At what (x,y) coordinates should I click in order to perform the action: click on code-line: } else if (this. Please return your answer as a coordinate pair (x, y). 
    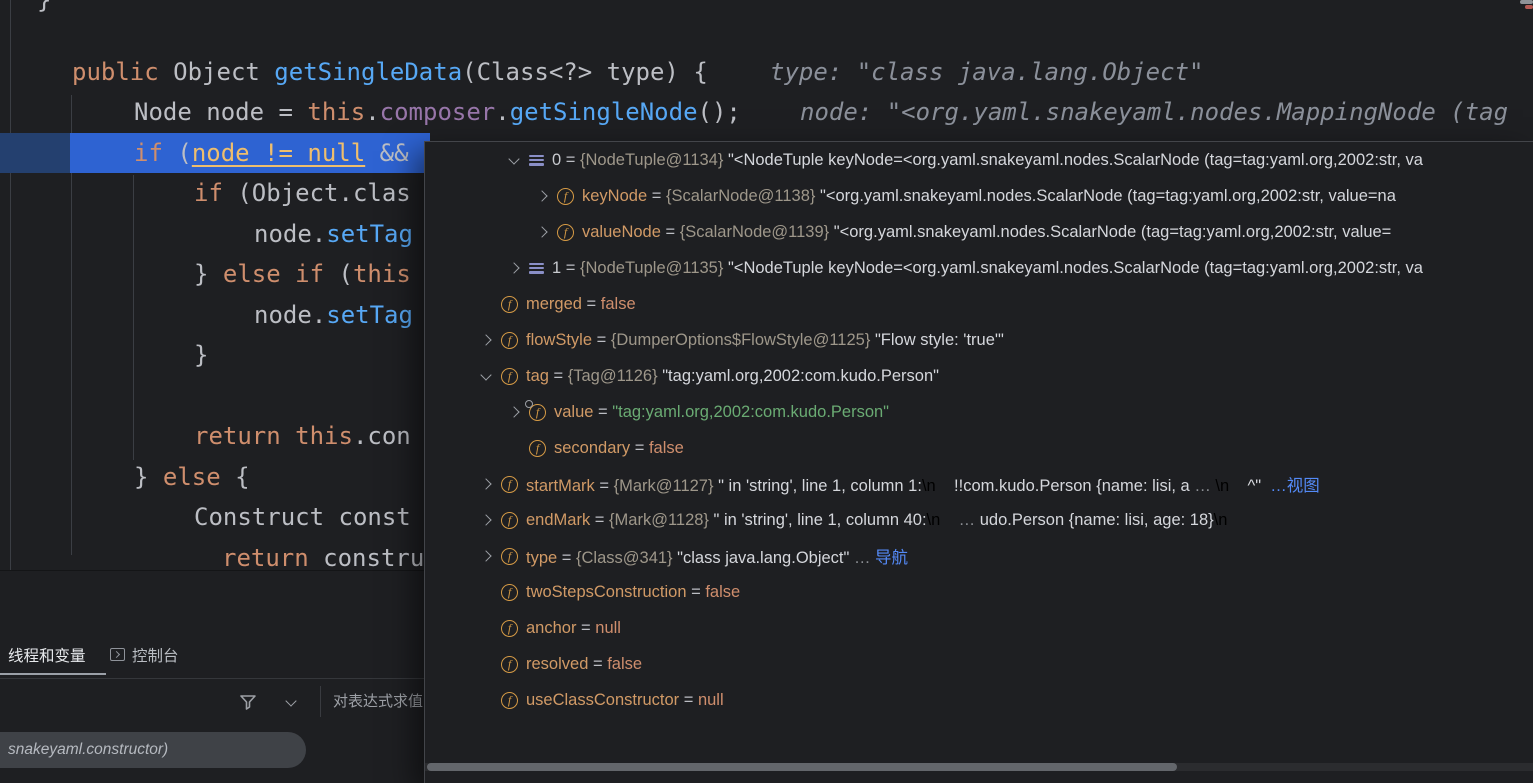
    Looking at the image, I should click on (302, 274).